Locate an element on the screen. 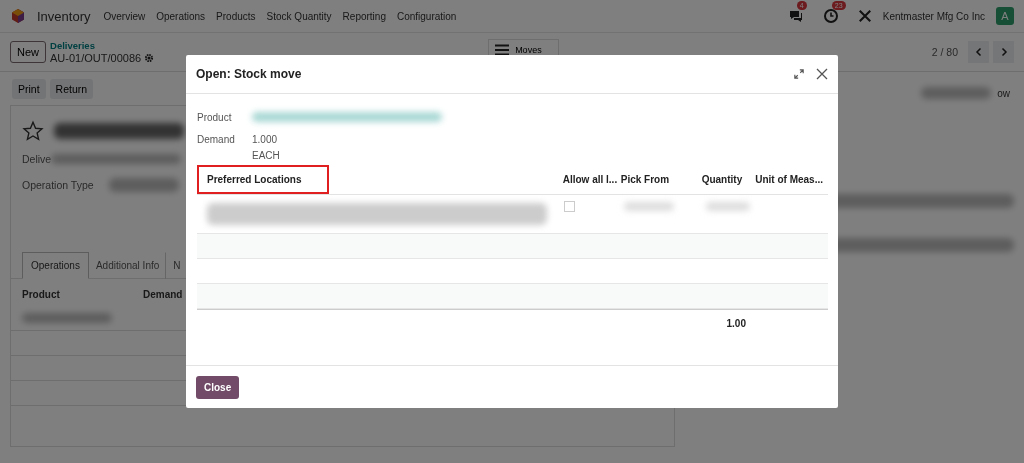 The width and height of the screenshot is (1024, 463). chevron-left-icon is located at coordinates (978, 52).